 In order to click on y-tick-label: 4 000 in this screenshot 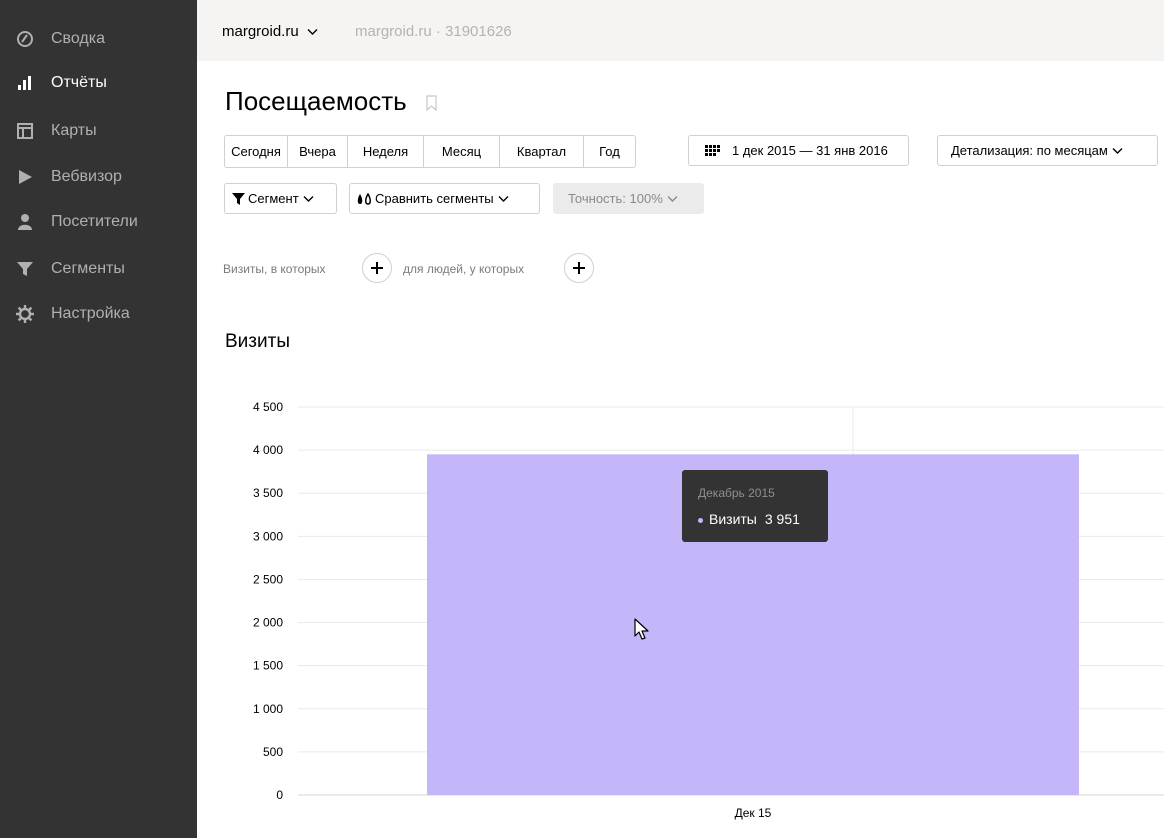, I will do `click(268, 450)`.